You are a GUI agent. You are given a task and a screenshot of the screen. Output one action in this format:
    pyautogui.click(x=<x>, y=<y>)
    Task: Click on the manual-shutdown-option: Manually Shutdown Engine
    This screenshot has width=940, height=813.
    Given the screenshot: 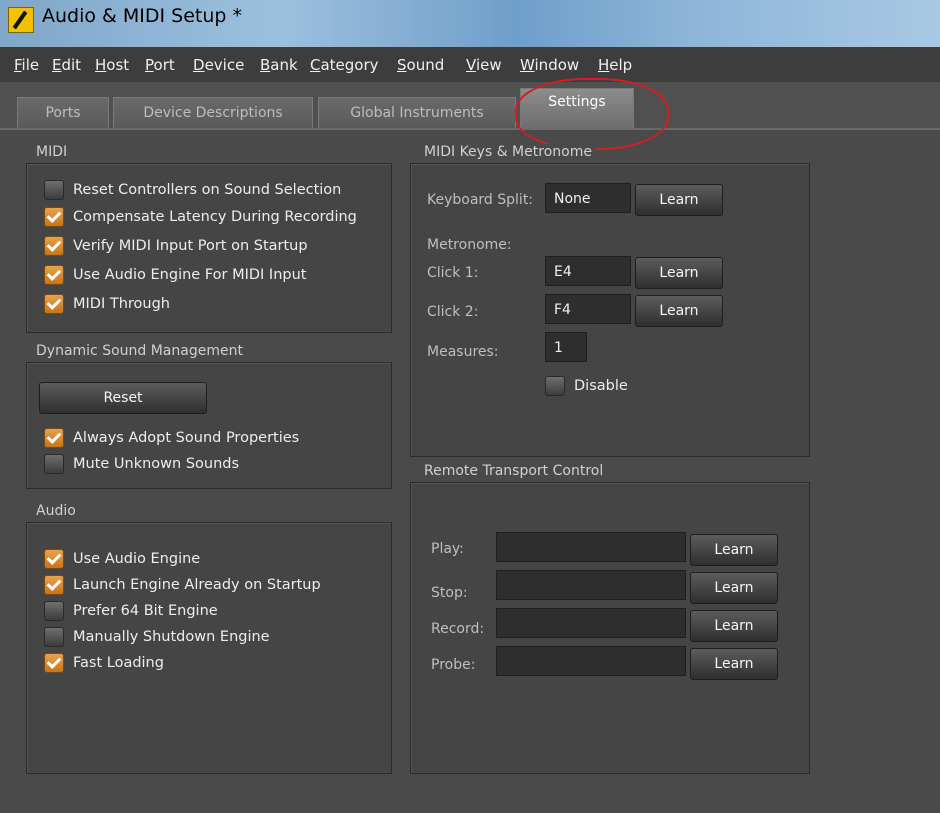 What is the action you would take?
    pyautogui.click(x=157, y=637)
    